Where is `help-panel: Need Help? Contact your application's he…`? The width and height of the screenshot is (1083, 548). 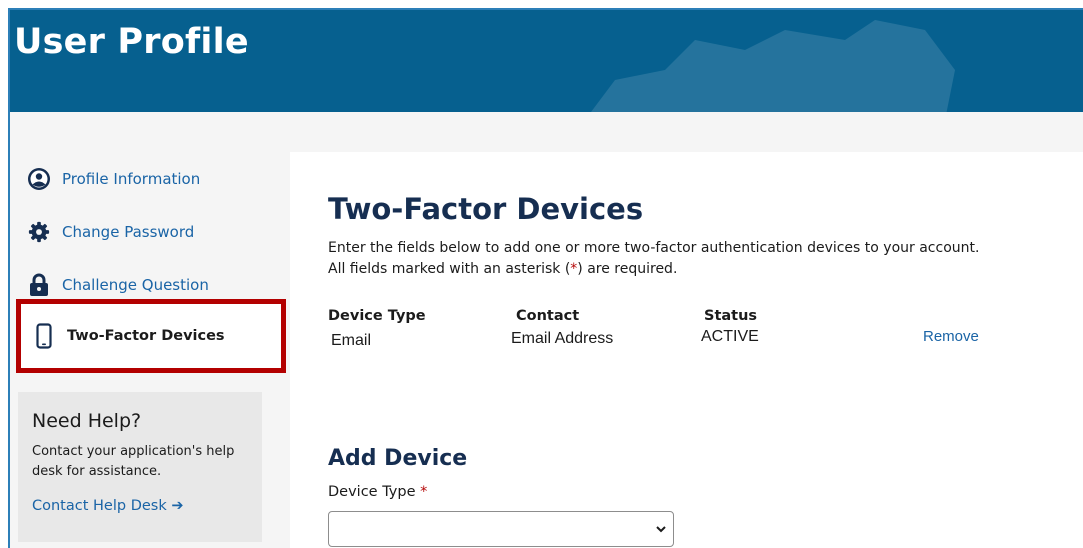 help-panel: Need Help? Contact your application's he… is located at coordinates (140, 467).